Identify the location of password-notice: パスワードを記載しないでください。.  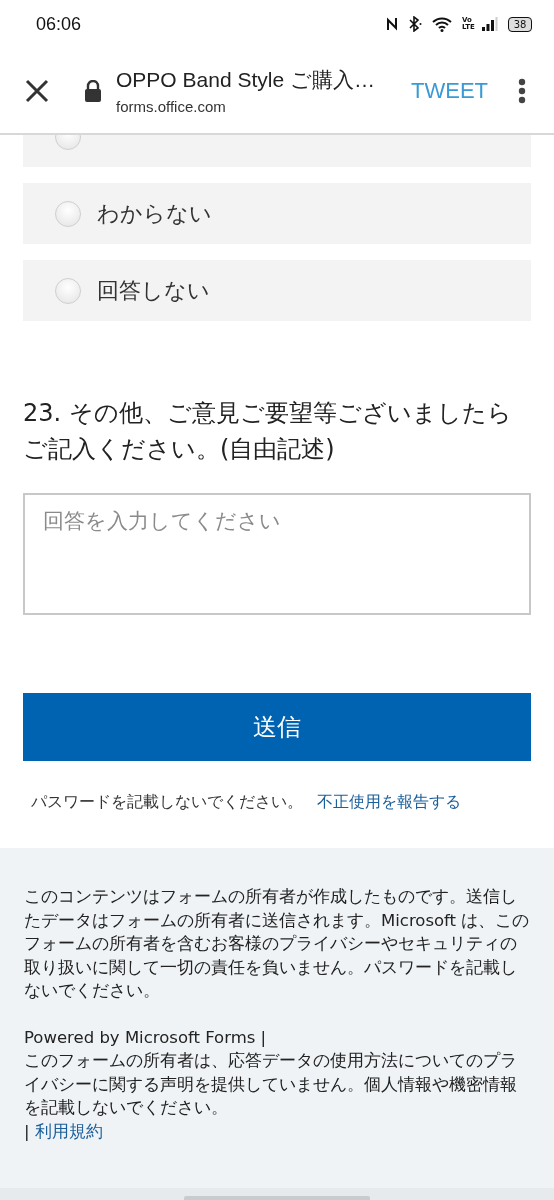
(167, 802).